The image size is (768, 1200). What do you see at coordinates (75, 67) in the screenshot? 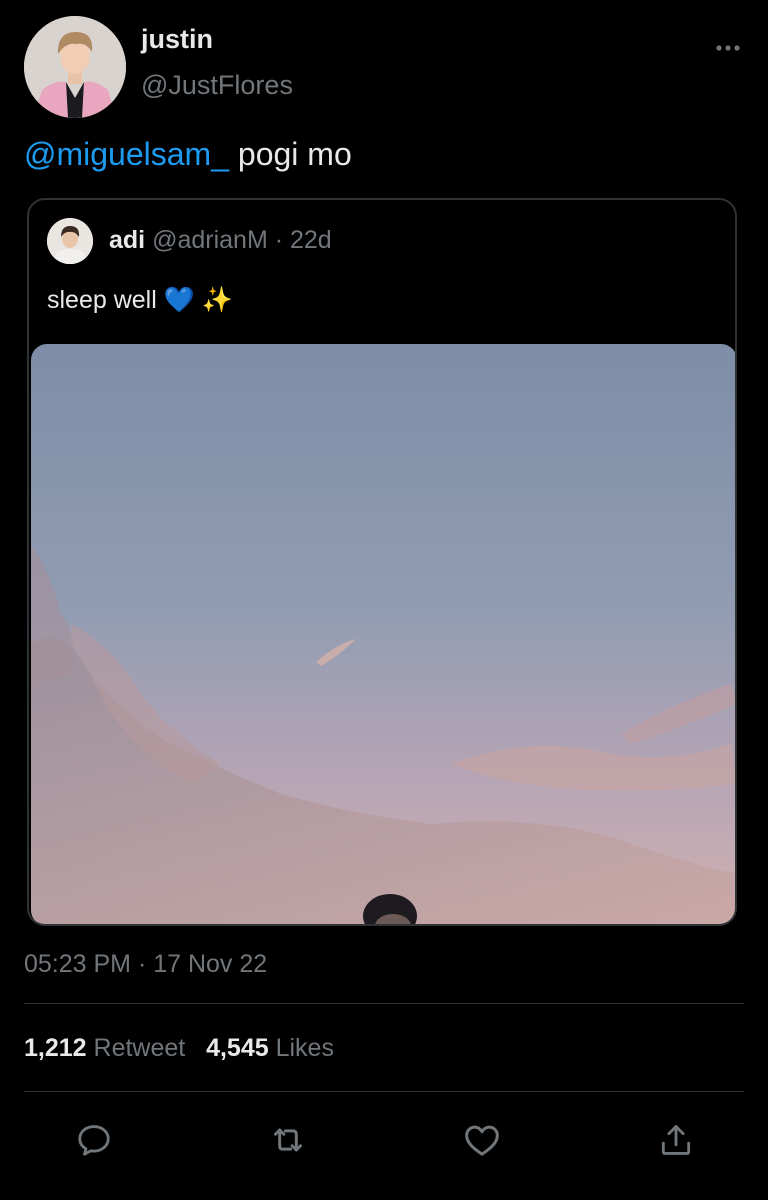
I see `author-avatar` at bounding box center [75, 67].